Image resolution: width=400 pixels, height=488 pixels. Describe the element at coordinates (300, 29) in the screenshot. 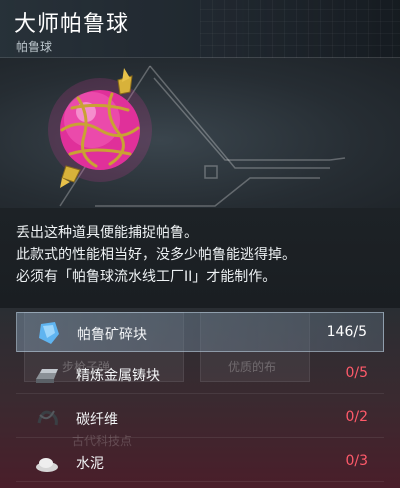

I see `header-grid-decoration` at that location.